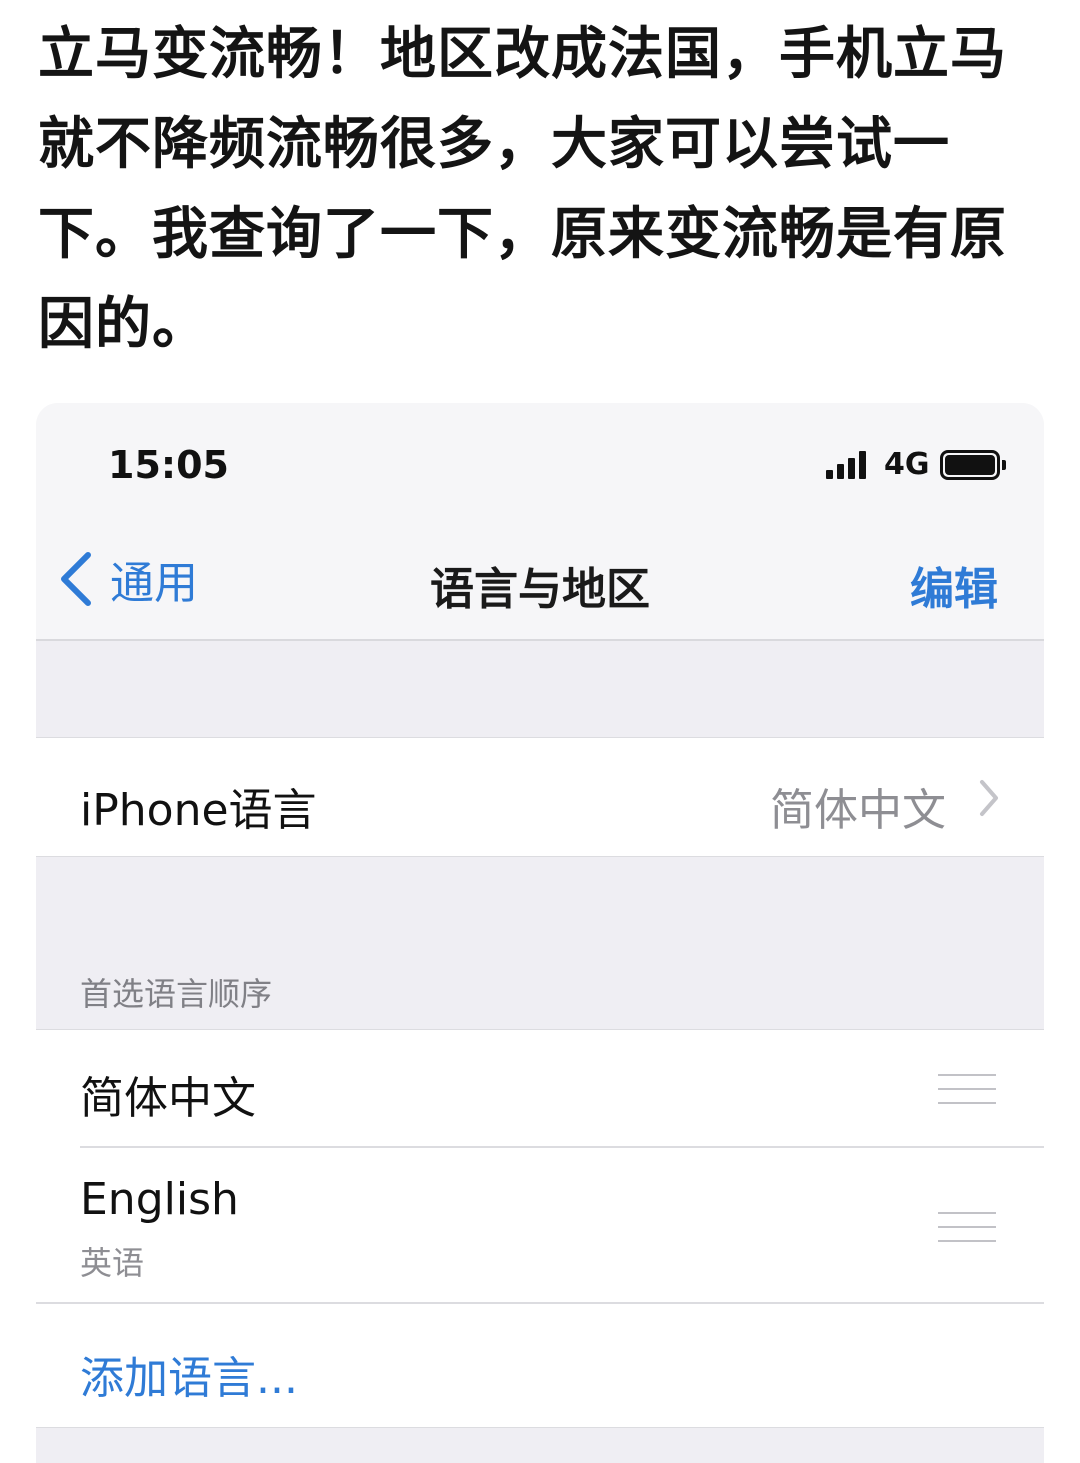  What do you see at coordinates (540, 589) in the screenshot?
I see `page-title: 语言与地区` at bounding box center [540, 589].